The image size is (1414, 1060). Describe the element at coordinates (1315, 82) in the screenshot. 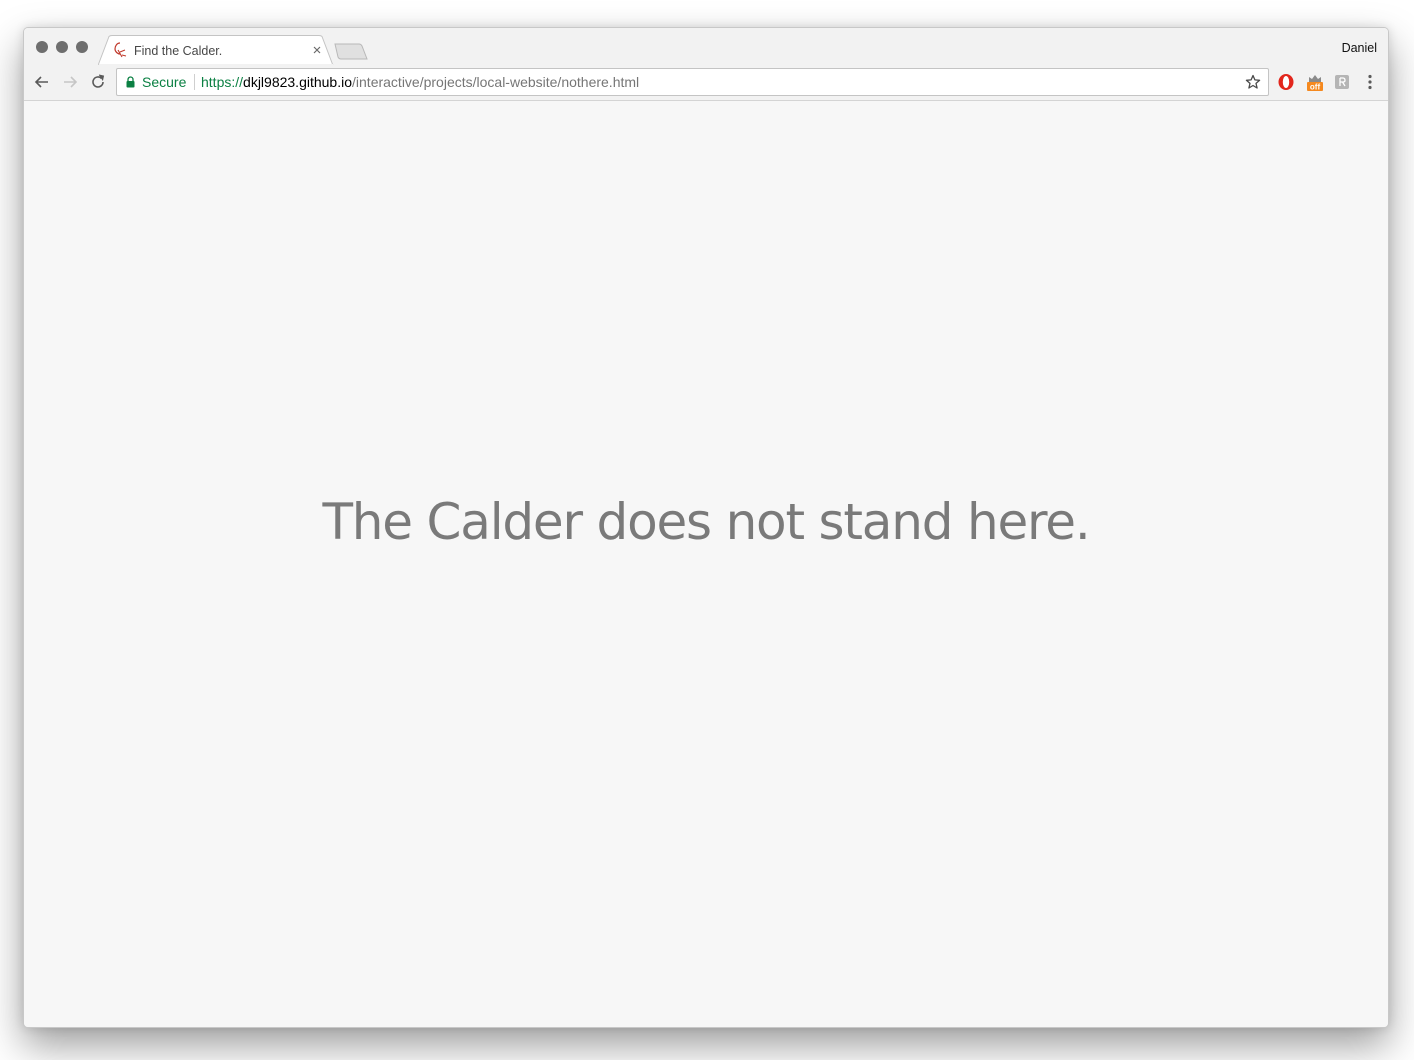

I see `honey-icon: off` at that location.